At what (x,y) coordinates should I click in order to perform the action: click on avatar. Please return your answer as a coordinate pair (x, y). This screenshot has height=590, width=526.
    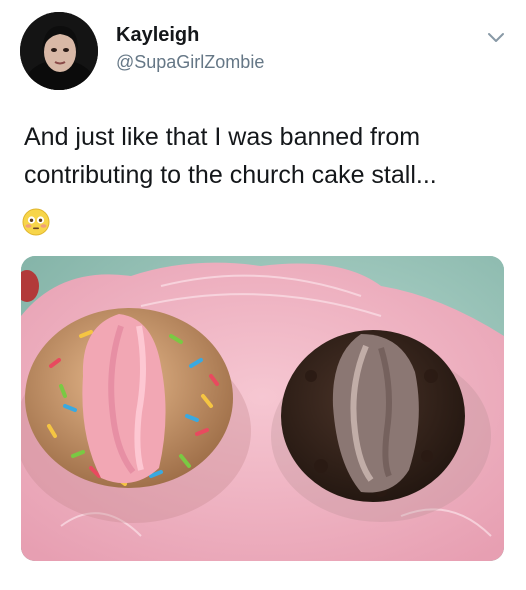
    Looking at the image, I should click on (59, 51).